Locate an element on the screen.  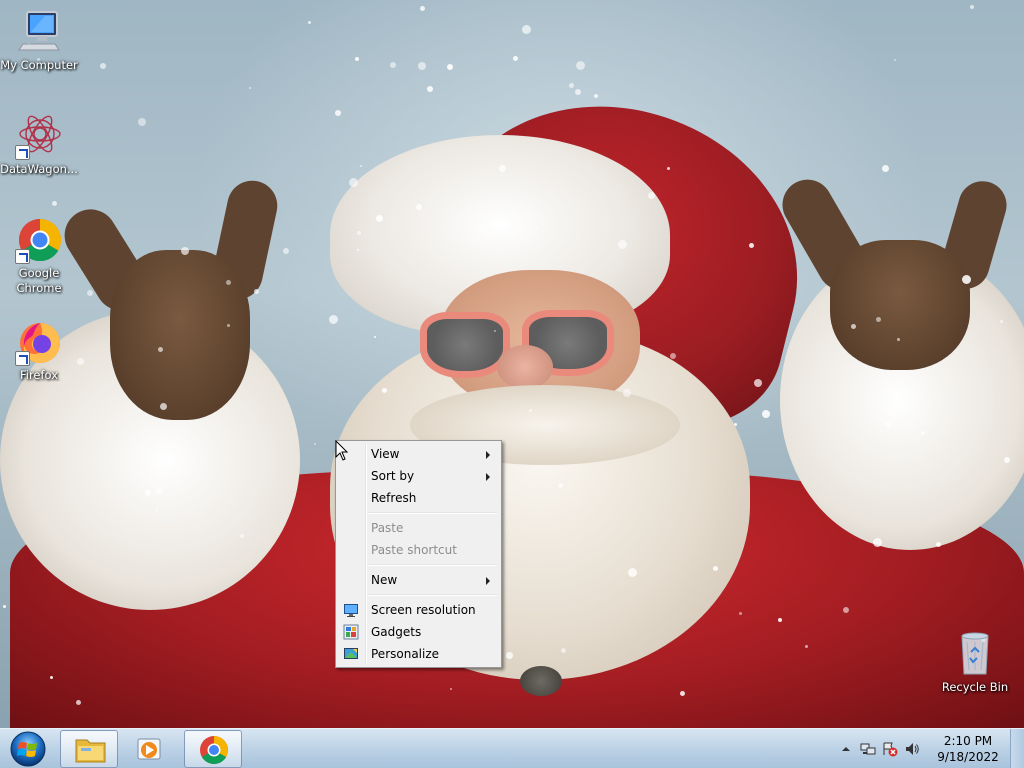
menu-item-gadgets: Gadgets is located at coordinates (418, 632).